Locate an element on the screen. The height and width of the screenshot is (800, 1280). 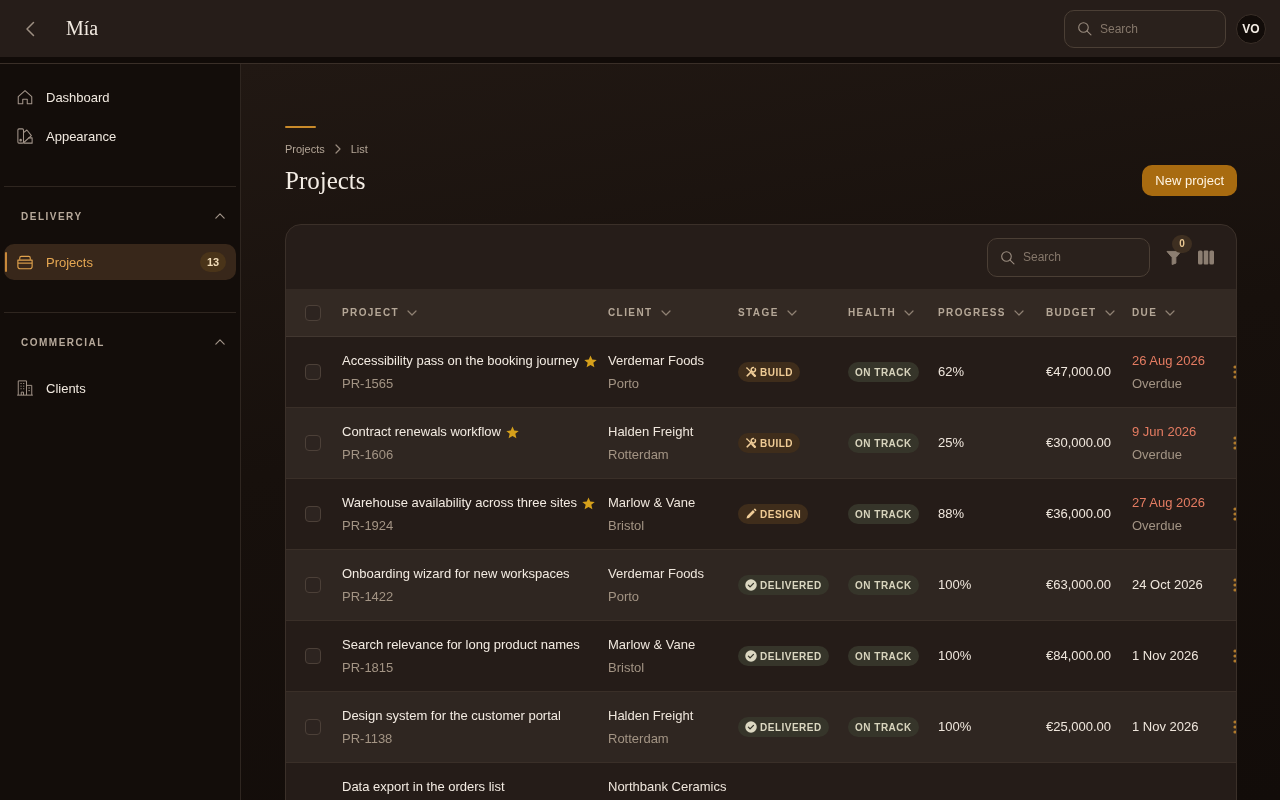
table-row: Design system for the customer portal PR-1138 Halden Freight Rotterdam DELIVERED ON TRACK 100% €25,000.00 1 Nov 2026 is located at coordinates (761, 727).